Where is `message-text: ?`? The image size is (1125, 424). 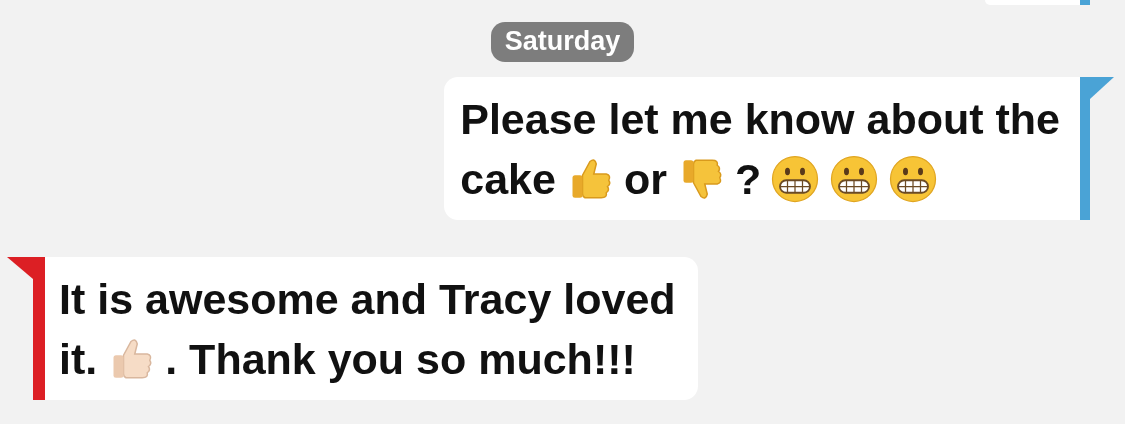
message-text: ? is located at coordinates (748, 179).